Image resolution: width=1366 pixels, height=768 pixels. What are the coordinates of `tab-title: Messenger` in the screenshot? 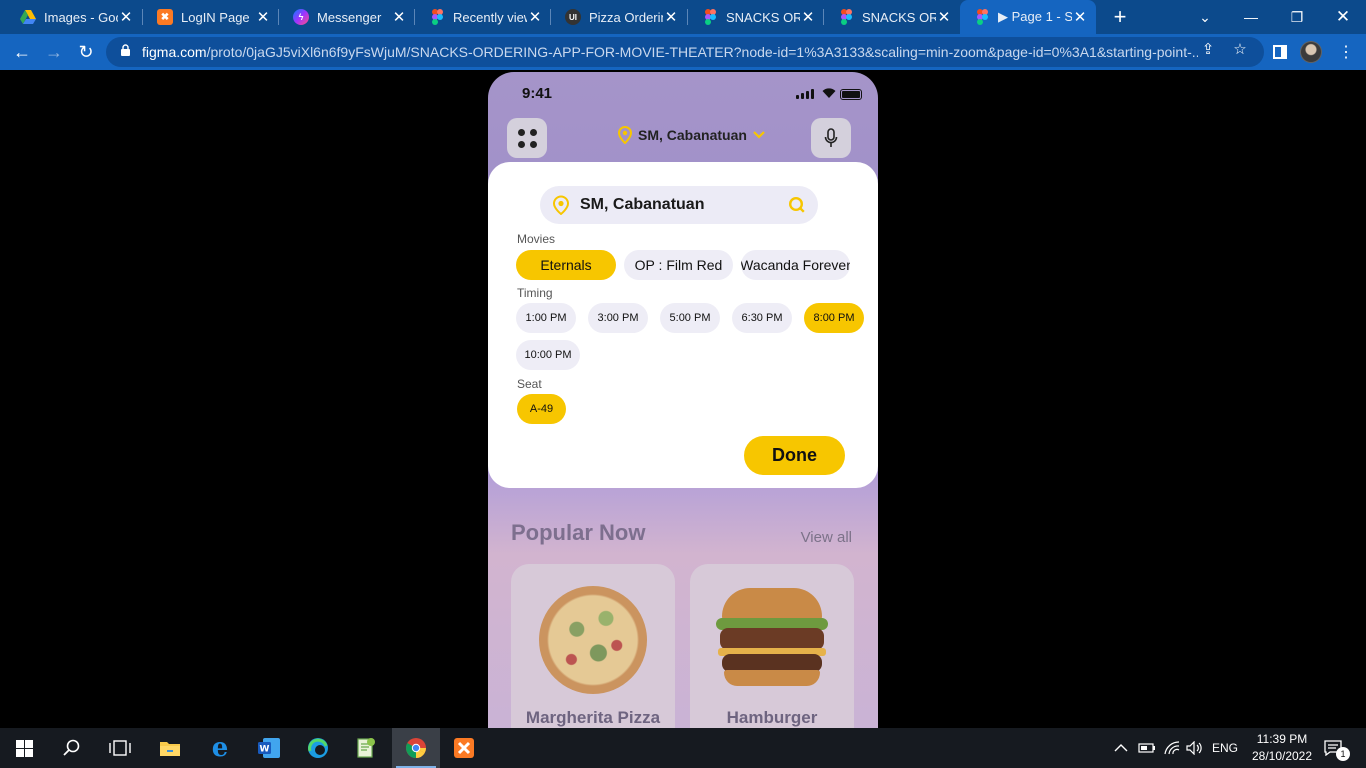 It's located at (349, 17).